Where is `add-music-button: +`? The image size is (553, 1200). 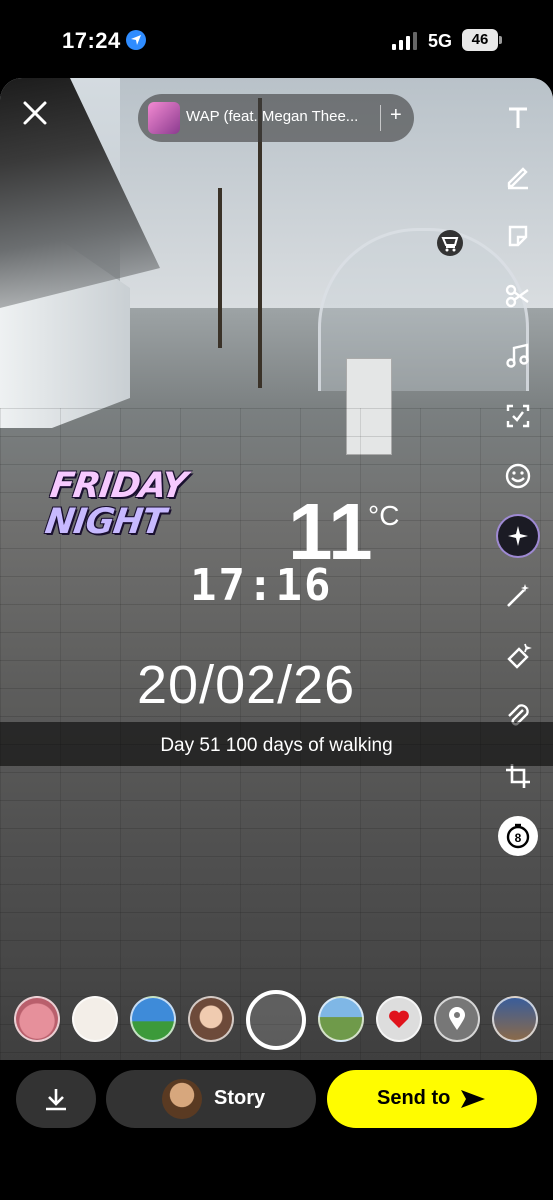
add-music-button: + is located at coordinates (396, 115).